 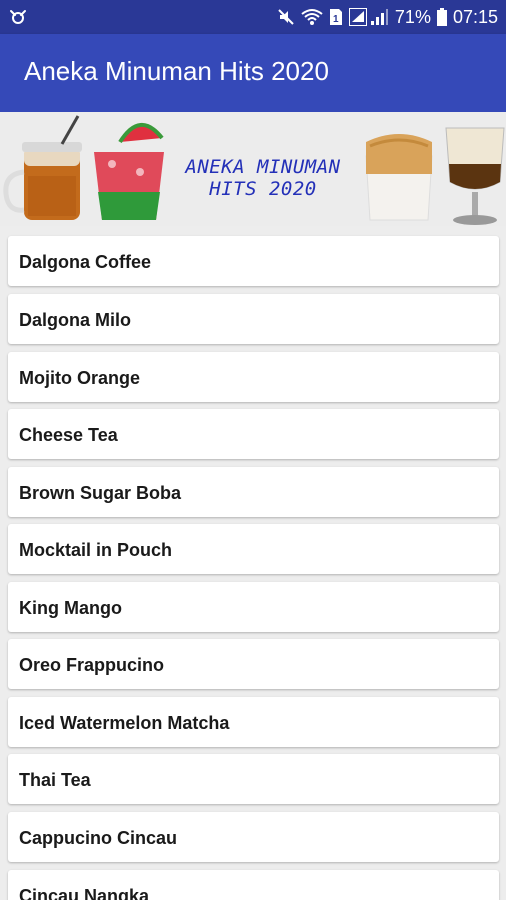 I want to click on app-title: Aneka Minuman Hits 2020, so click(x=176, y=71).